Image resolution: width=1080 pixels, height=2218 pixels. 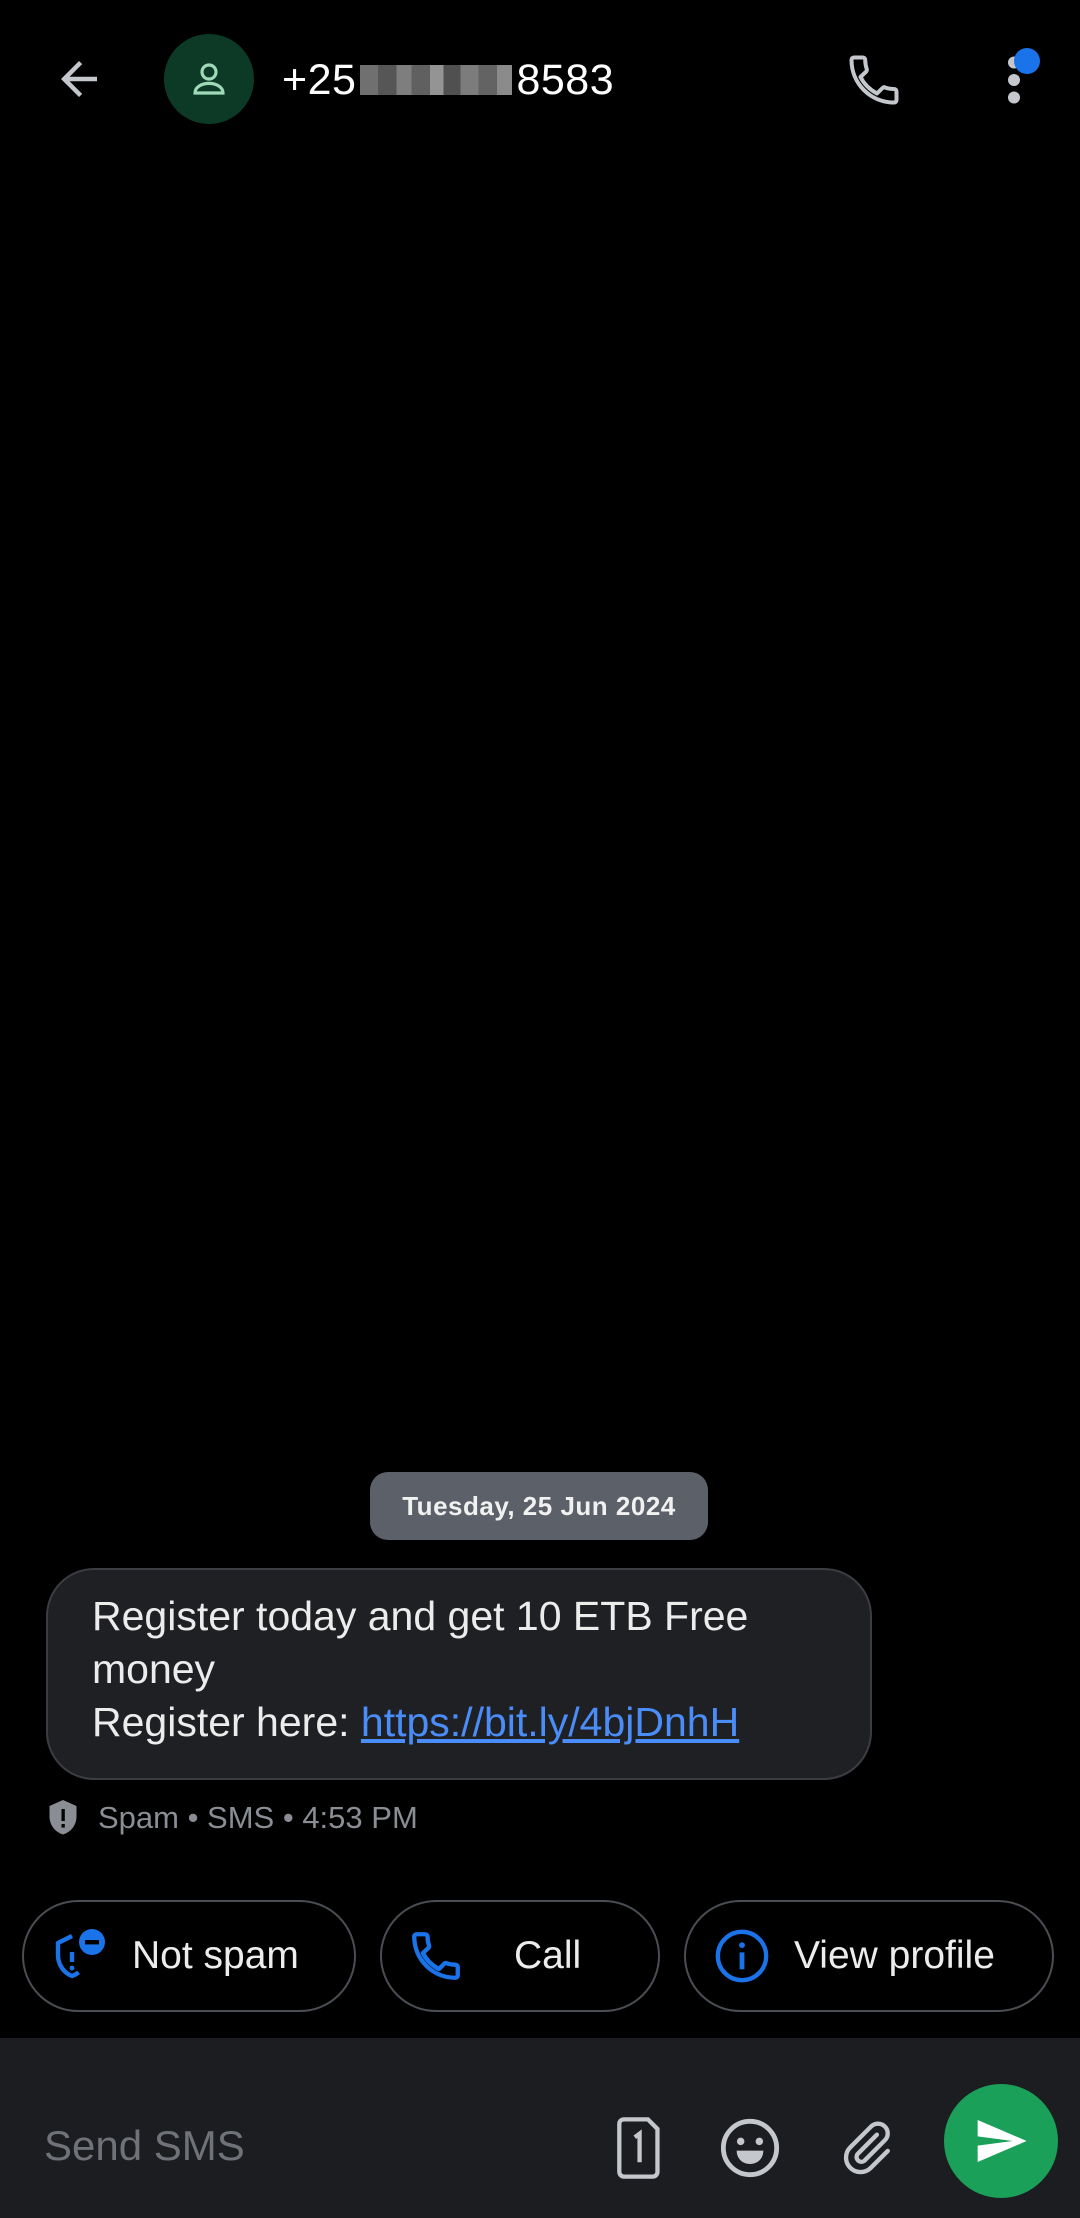 I want to click on sim-select-button, so click(x=636, y=2148).